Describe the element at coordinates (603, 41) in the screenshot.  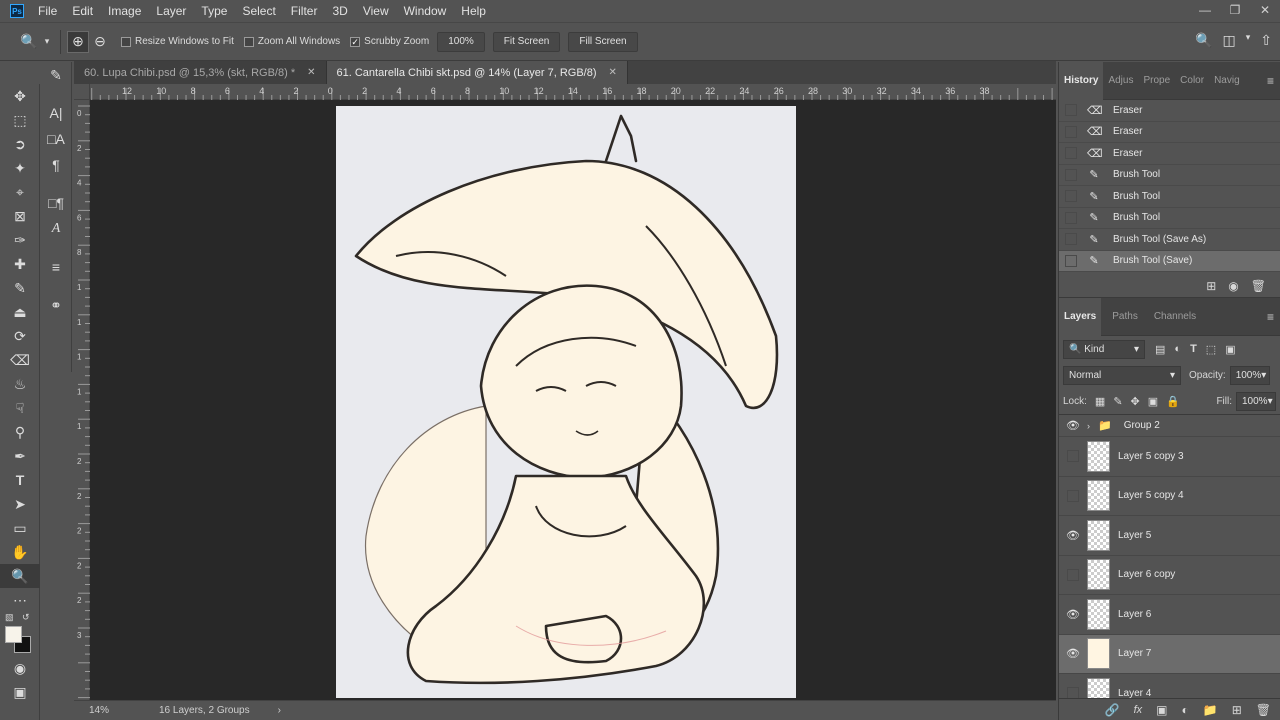
I see `fill-screen-button: Fill Screen` at that location.